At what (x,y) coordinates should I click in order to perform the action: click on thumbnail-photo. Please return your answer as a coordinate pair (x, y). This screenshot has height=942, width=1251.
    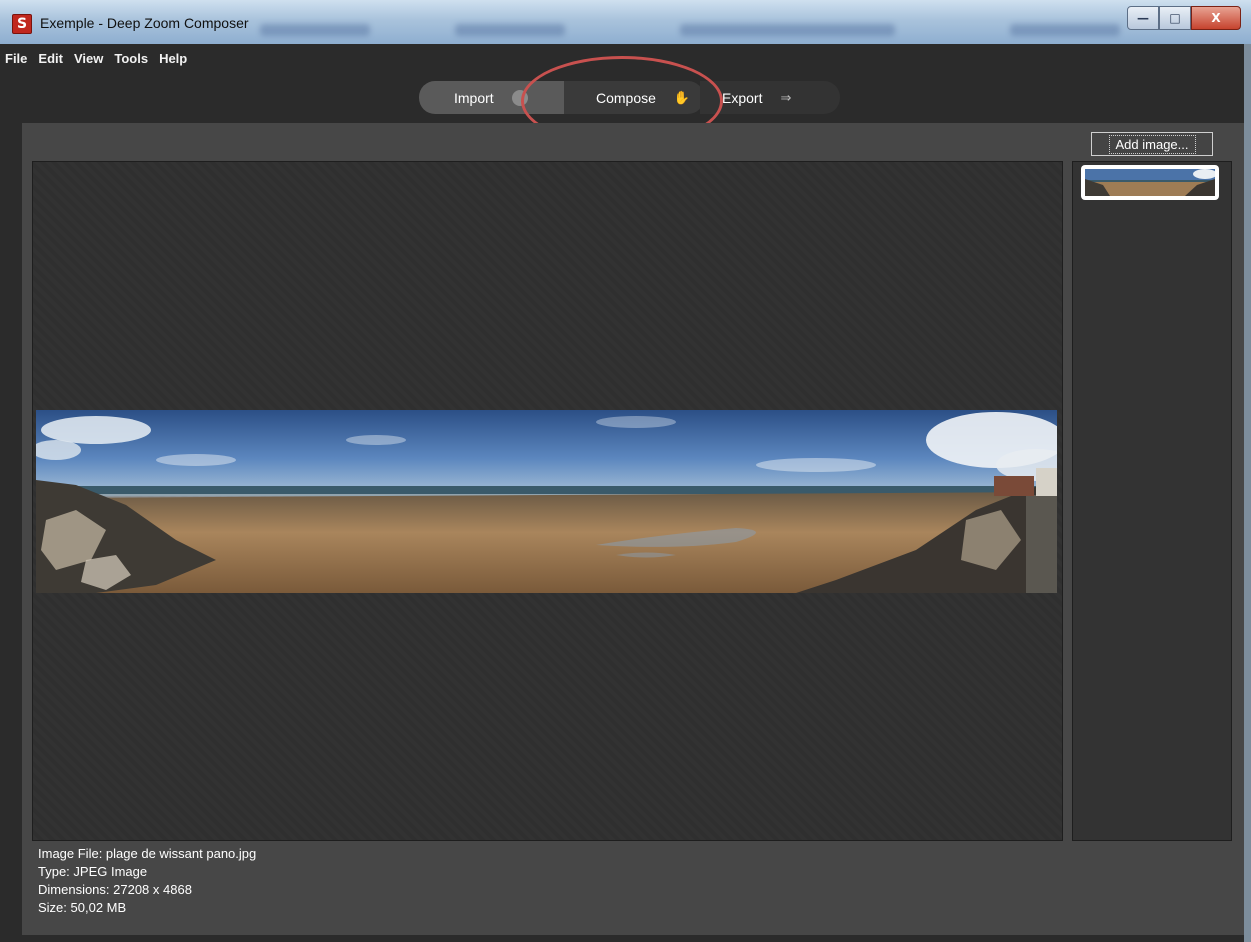
    Looking at the image, I should click on (1150, 182).